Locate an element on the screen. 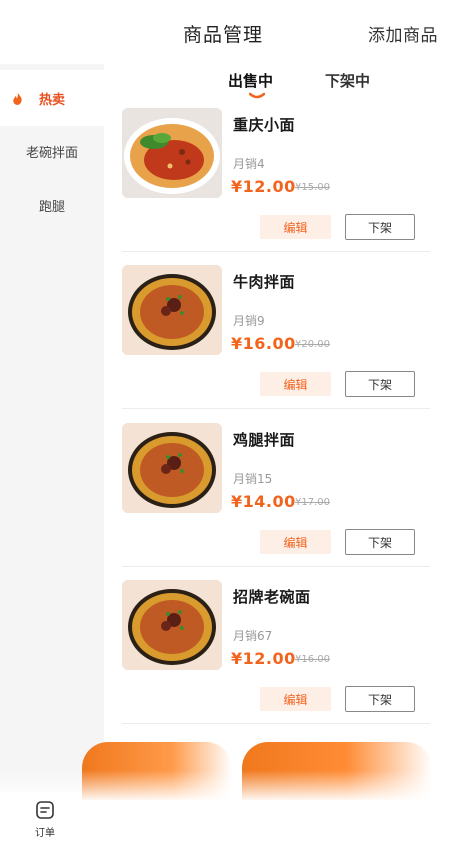 The width and height of the screenshot is (450, 850). product-price: ¥16.00 is located at coordinates (263, 343).